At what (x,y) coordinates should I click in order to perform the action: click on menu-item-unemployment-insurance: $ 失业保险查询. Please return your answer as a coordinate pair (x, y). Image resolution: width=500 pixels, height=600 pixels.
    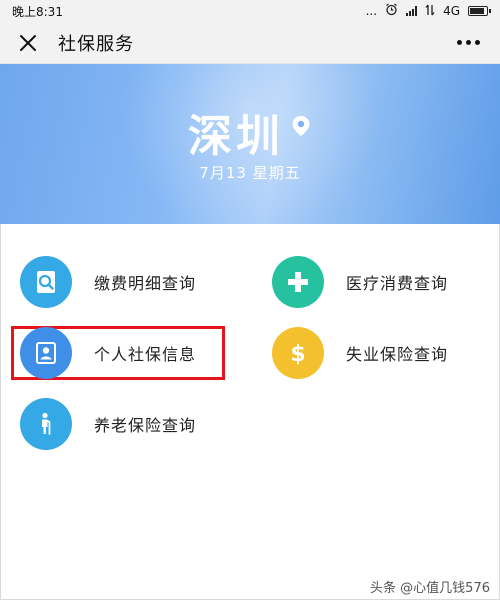
    Looking at the image, I should click on (360, 353).